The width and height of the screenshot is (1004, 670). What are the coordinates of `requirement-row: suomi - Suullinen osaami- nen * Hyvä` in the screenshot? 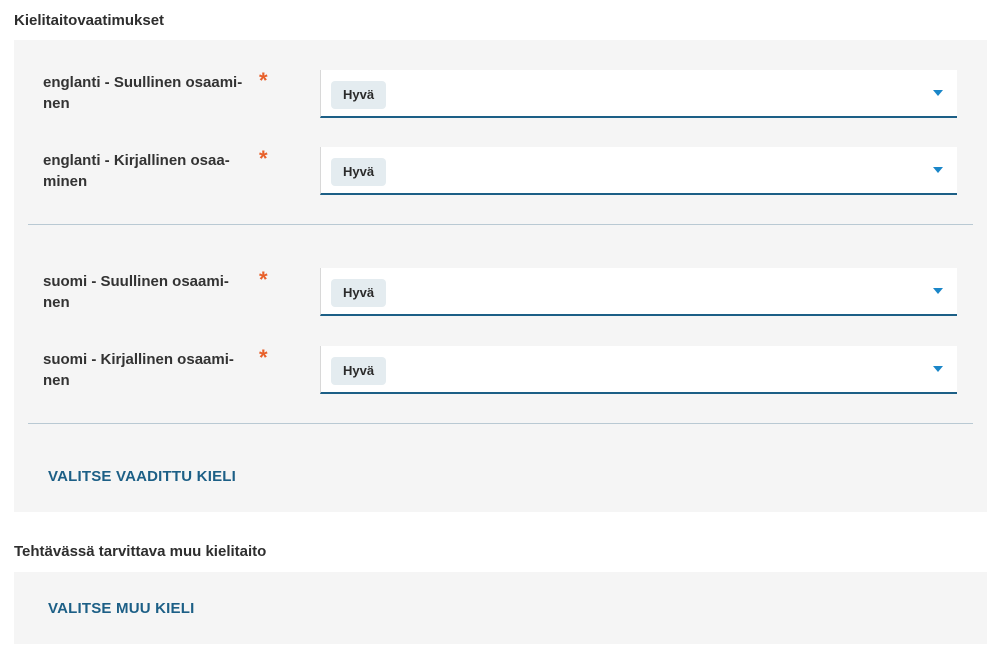 It's located at (500, 296).